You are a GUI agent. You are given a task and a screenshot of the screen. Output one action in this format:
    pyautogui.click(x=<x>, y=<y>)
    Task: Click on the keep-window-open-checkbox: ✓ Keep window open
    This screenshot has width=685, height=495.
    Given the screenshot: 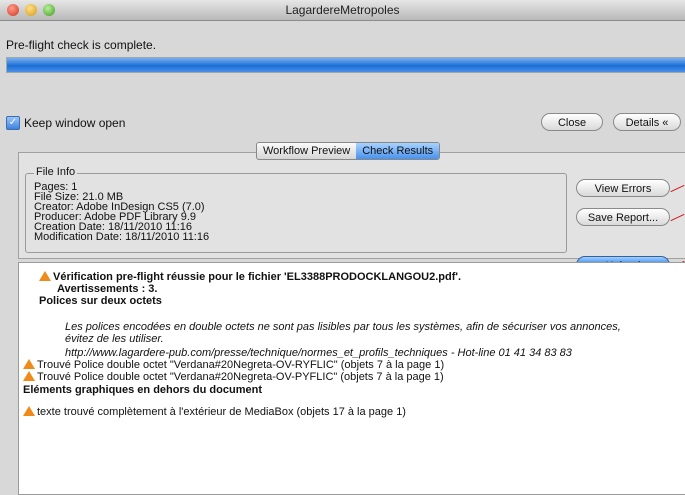 What is the action you would take?
    pyautogui.click(x=65, y=123)
    